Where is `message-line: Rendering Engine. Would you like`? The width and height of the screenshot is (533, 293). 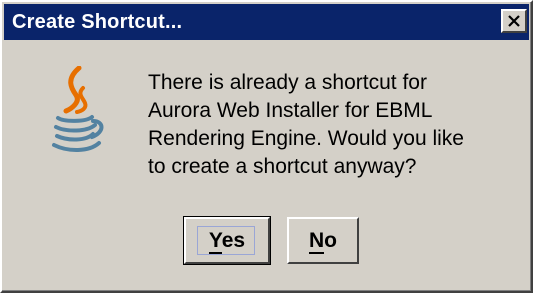 message-line: Rendering Engine. Would you like is located at coordinates (306, 138).